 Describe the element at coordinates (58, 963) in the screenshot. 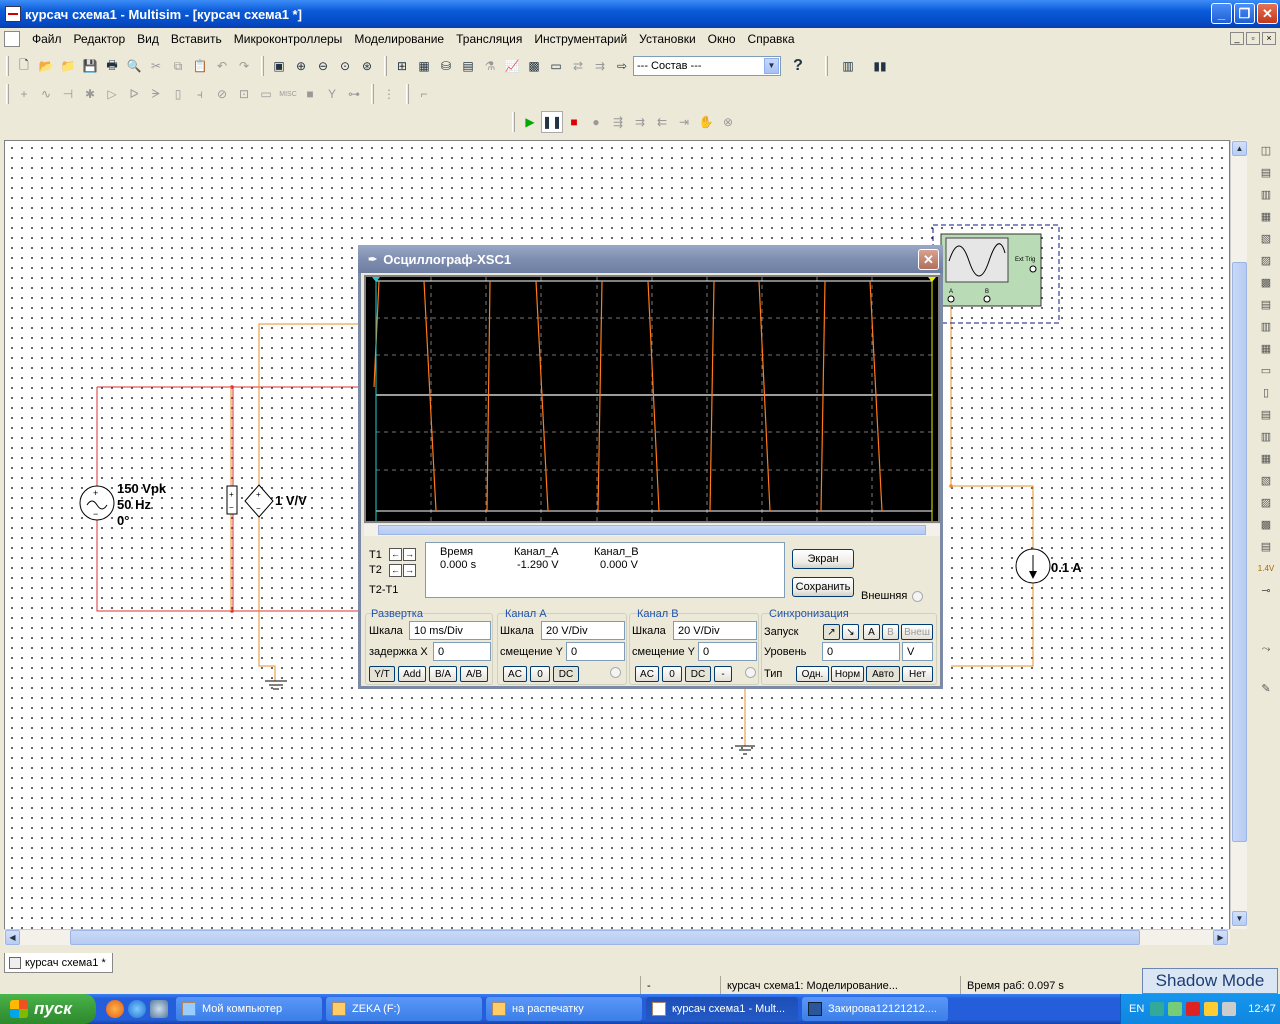

I see `sheet-tab: курсач схема1 *` at that location.